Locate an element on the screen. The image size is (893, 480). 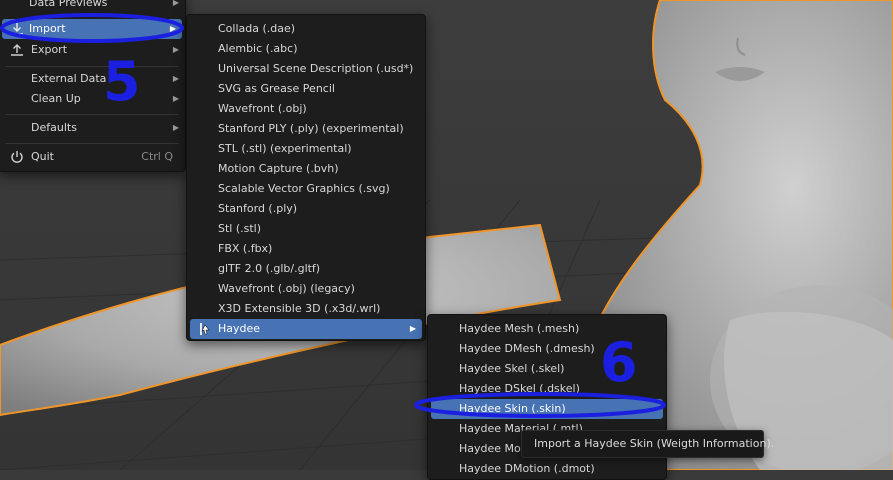
menu-item-data-previews: Data Previews ▶ is located at coordinates (92, 6).